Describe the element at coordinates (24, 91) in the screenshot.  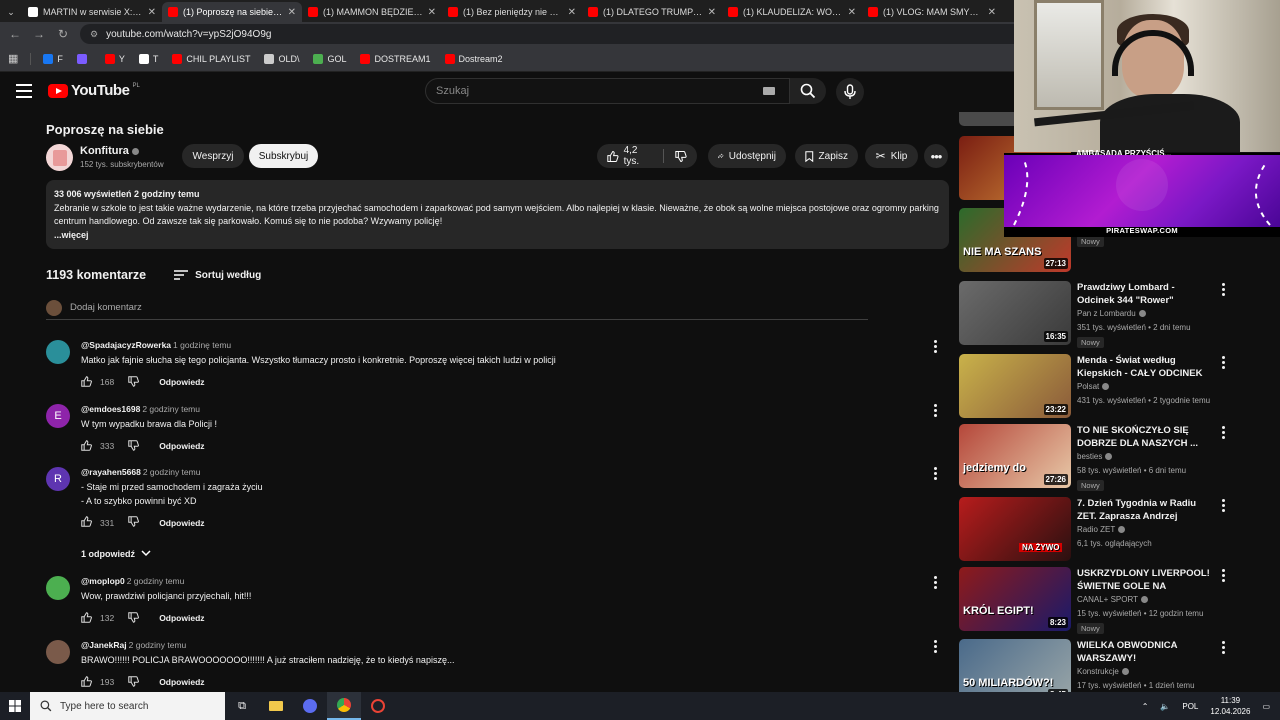
I see `hamburger-menu-icon` at that location.